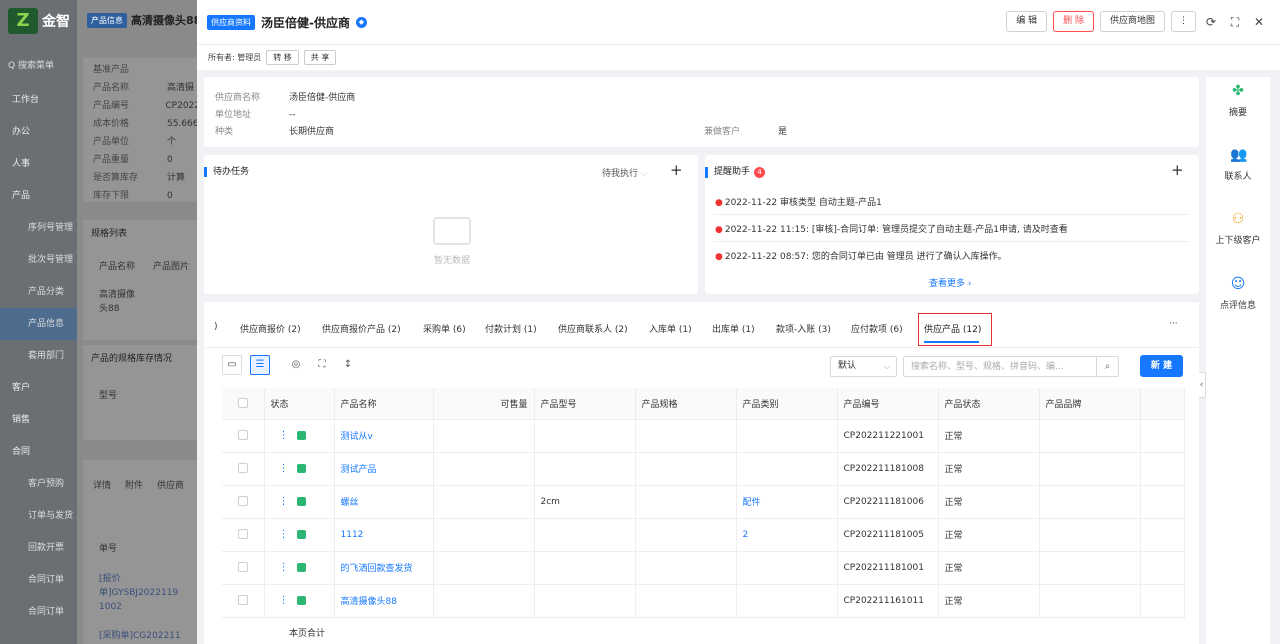  What do you see at coordinates (703, 502) in the screenshot?
I see `table-row: ⋮ 螺丝 2cm 配件 CP202211181006 正常` at bounding box center [703, 502].